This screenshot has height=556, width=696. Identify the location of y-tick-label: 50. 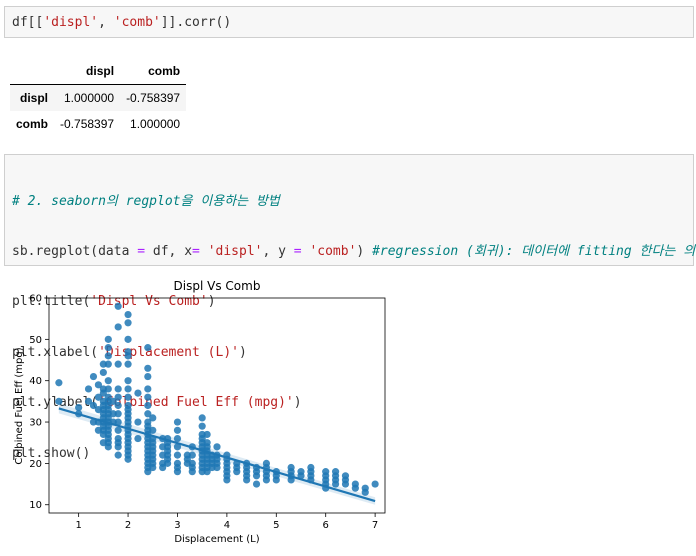
(35, 340).